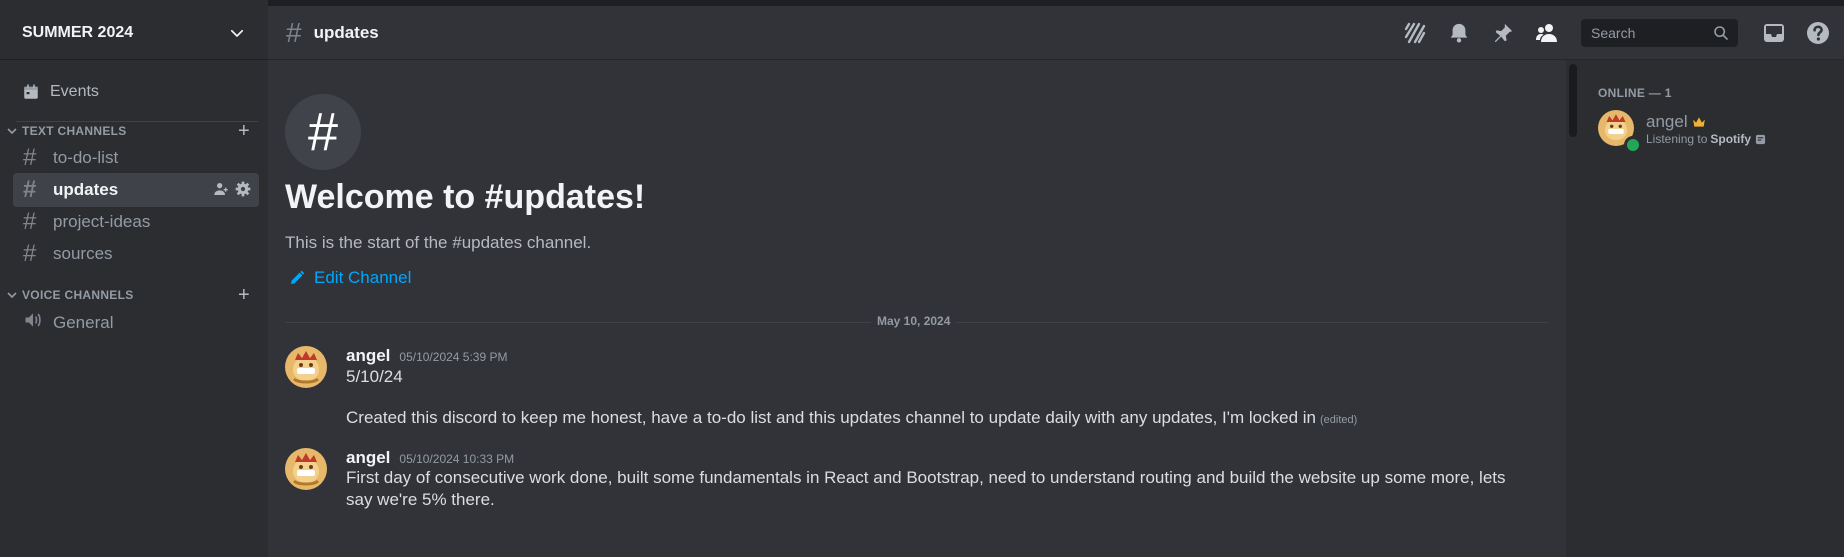 This screenshot has height=557, width=1844. I want to click on edit-channel-link: Edit Channel, so click(350, 278).